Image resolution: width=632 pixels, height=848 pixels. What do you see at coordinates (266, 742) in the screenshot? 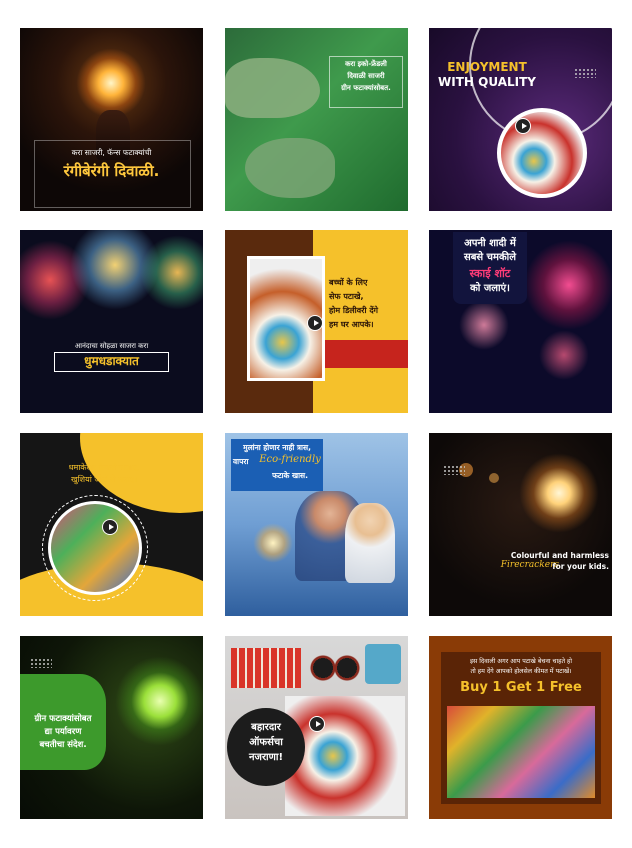
I see `headline-line-2: ऑफर्सचा` at bounding box center [266, 742].